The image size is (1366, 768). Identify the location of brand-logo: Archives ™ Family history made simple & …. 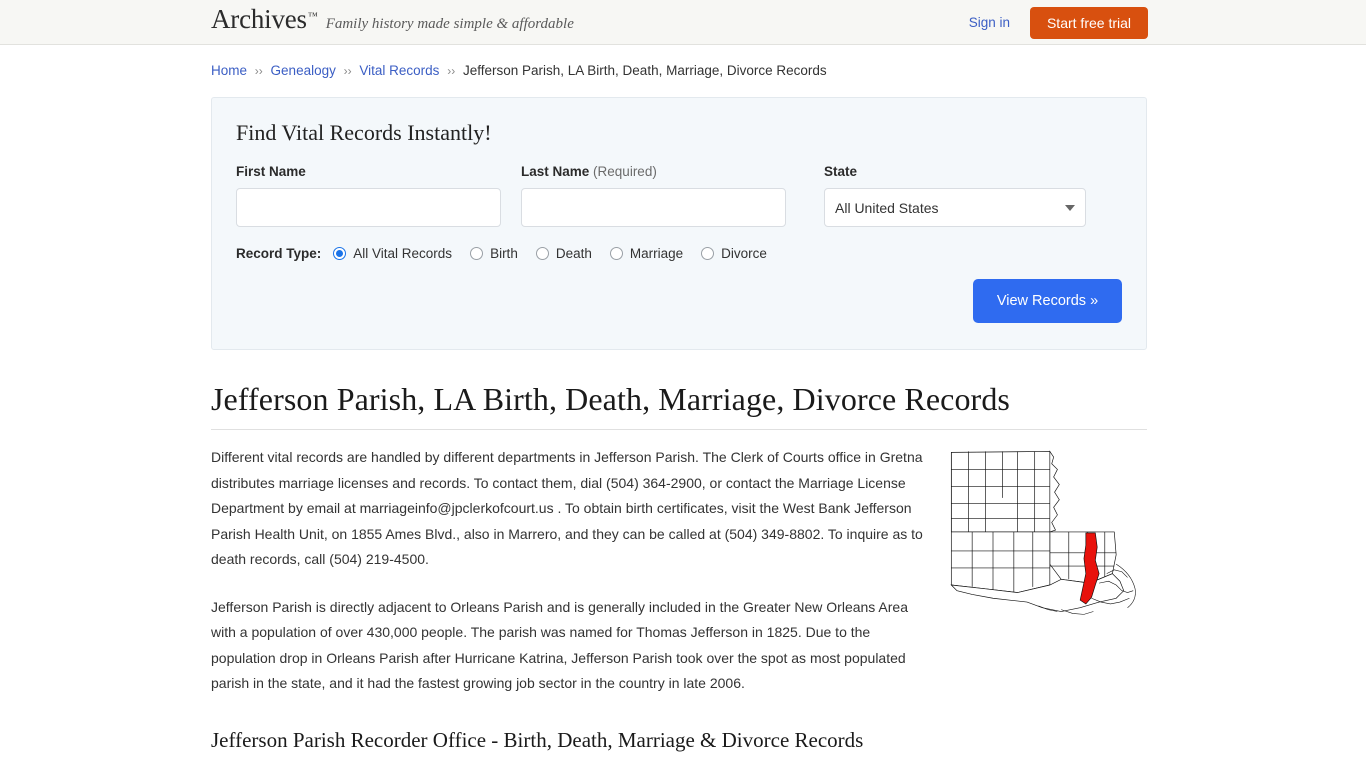
(392, 19).